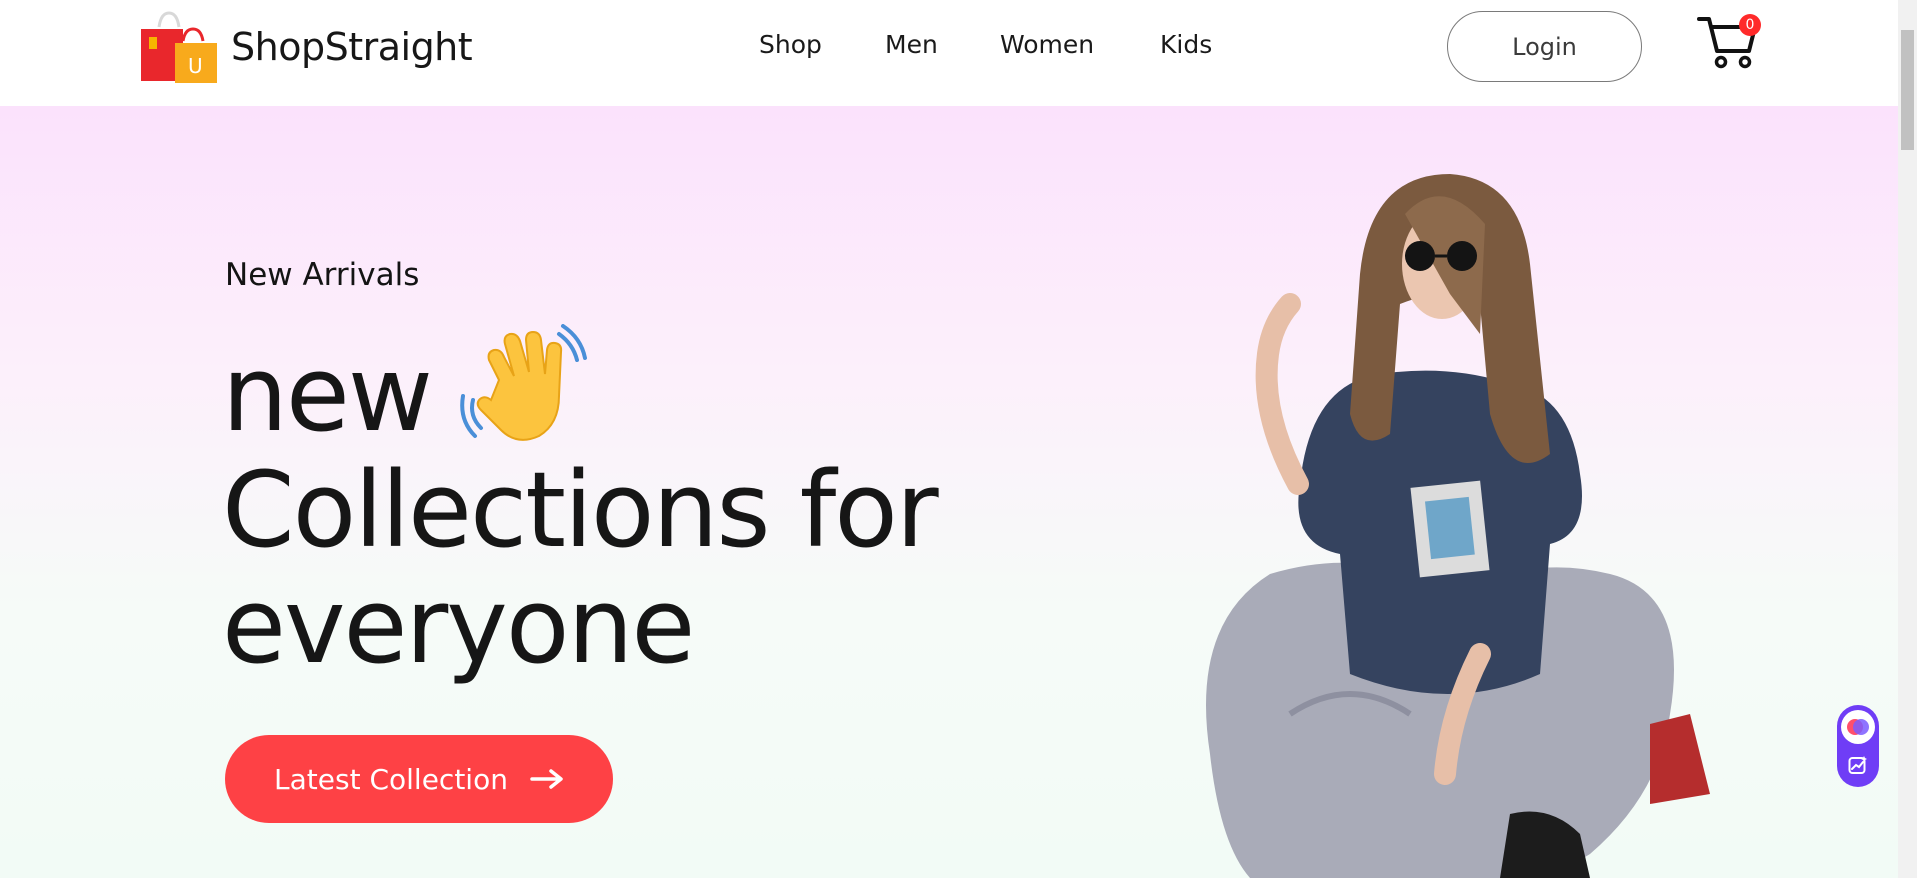  I want to click on nav-shop: Shop, so click(790, 44).